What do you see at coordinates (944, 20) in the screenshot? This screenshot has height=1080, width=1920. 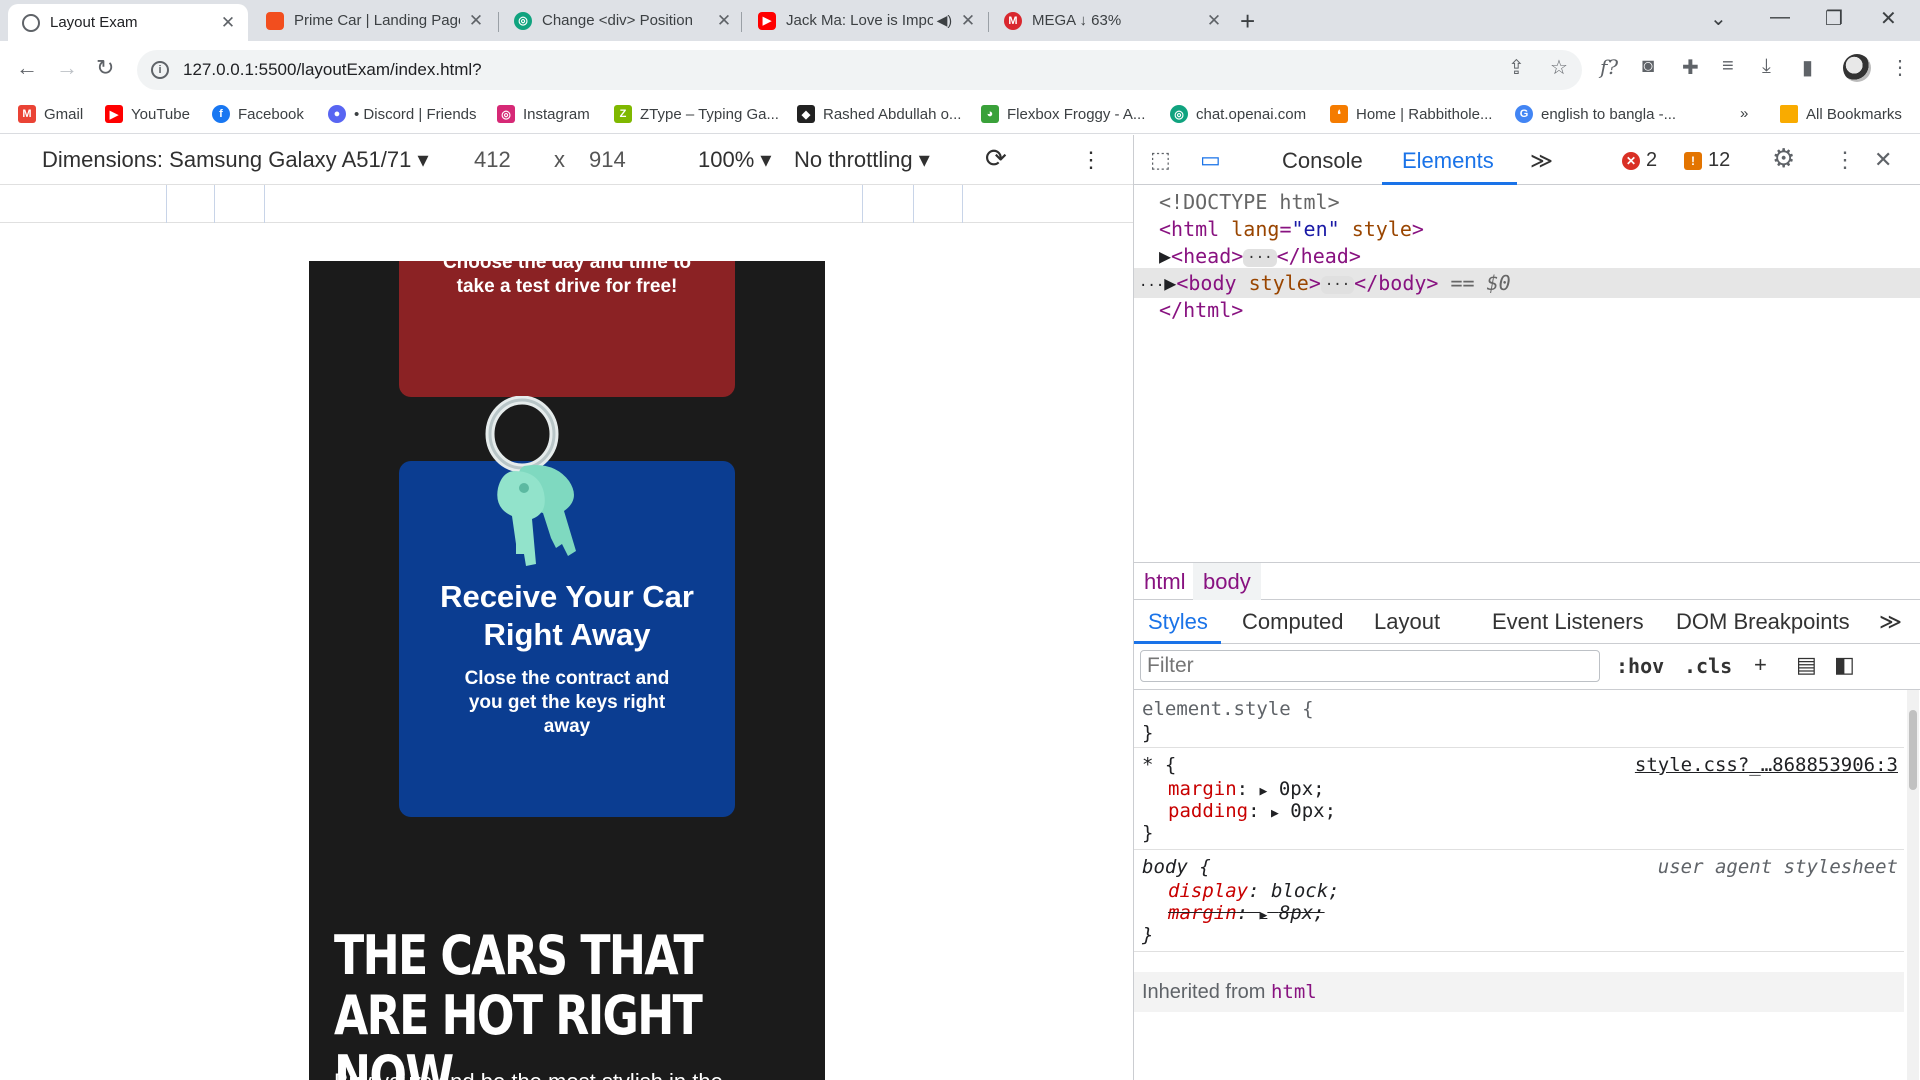 I see `speaker-icon: ◀)` at bounding box center [944, 20].